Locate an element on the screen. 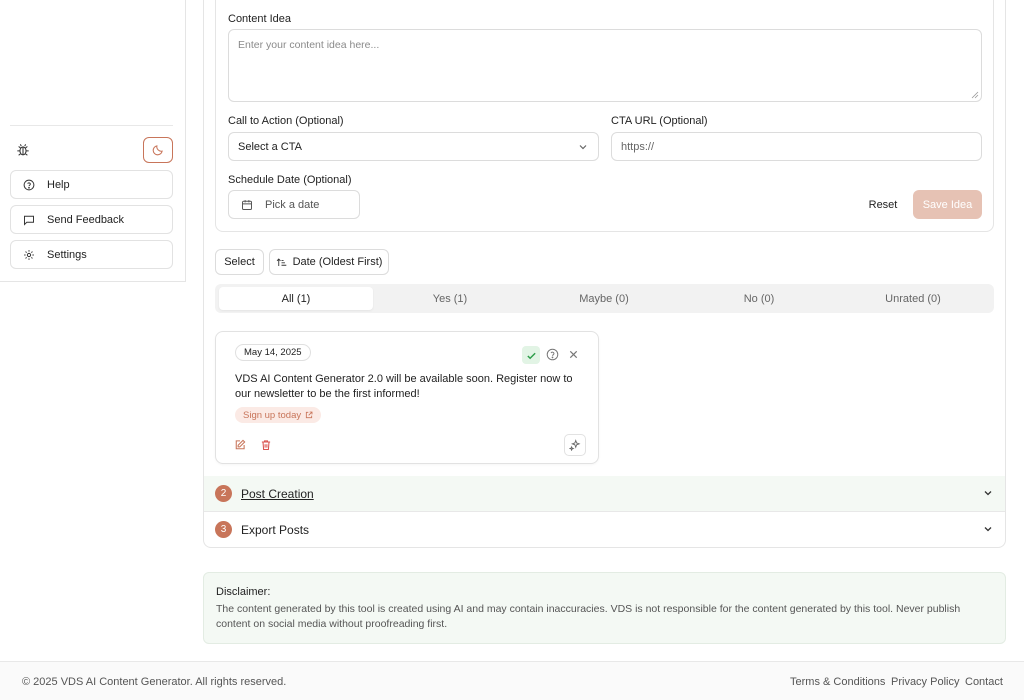 The width and height of the screenshot is (1024, 700). accordion-title: Export Posts is located at coordinates (275, 529).